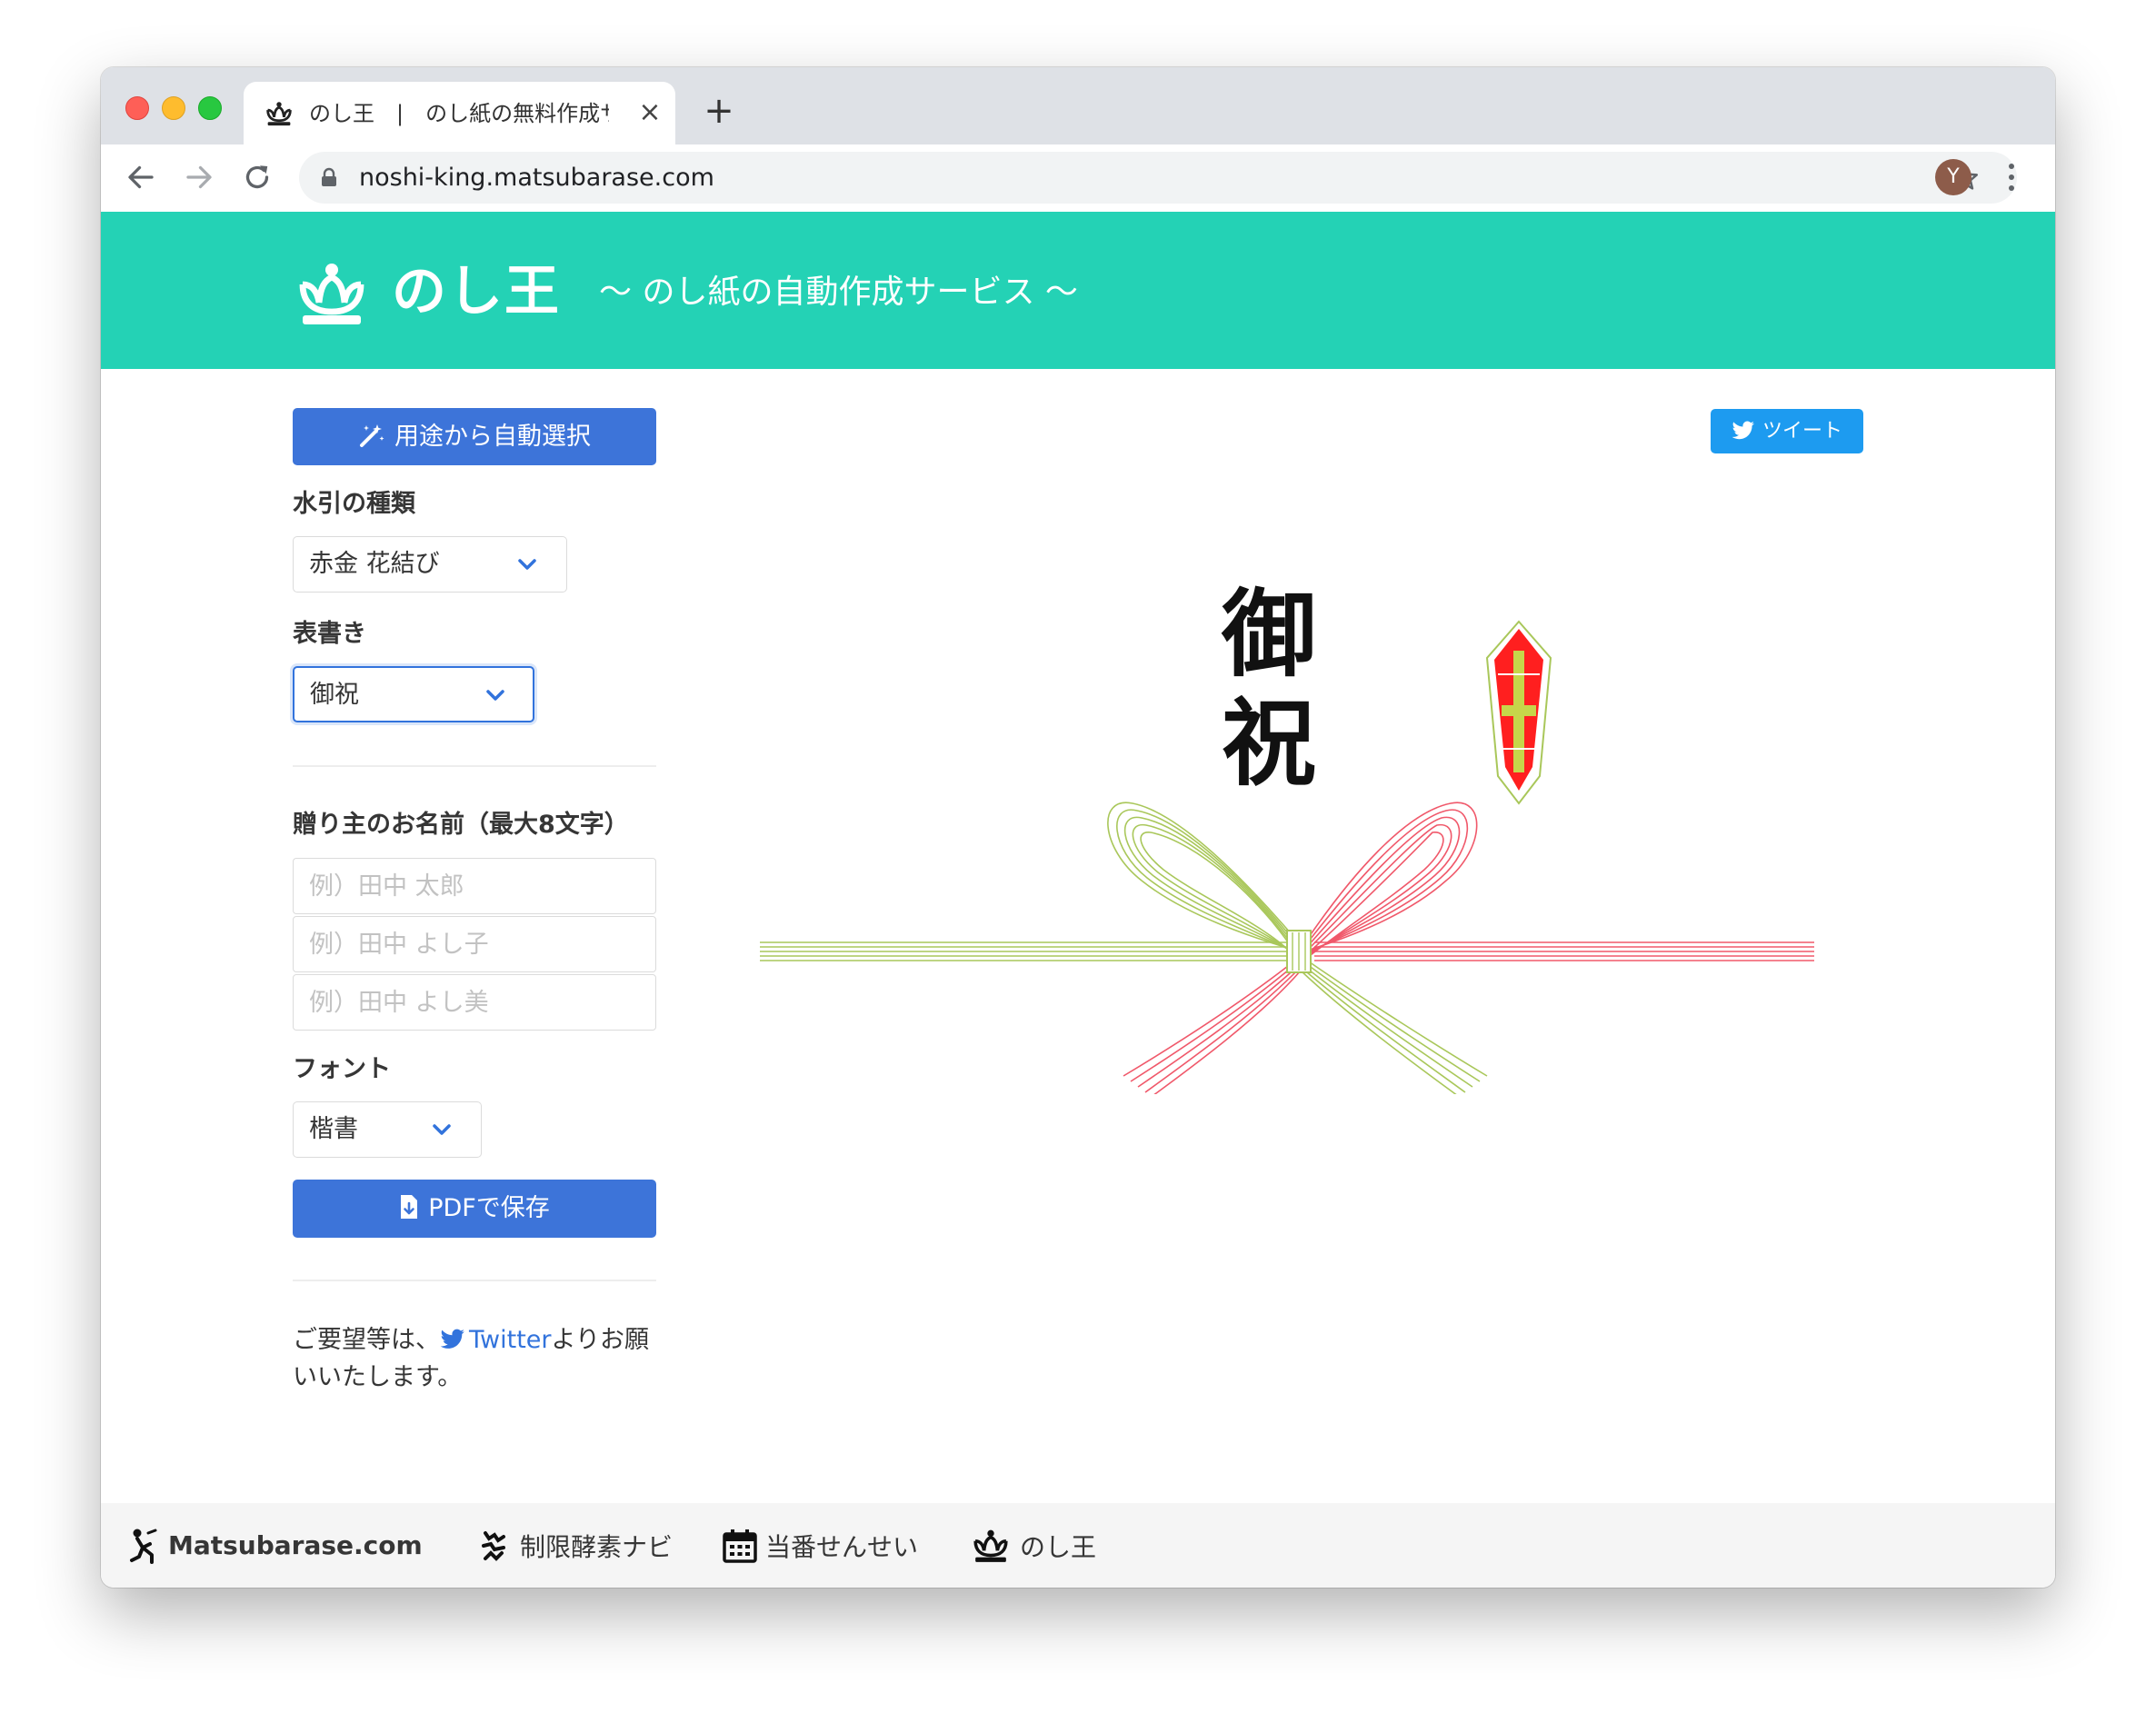 The width and height of the screenshot is (2156, 1723). I want to click on contact-text: ご要望等は、 Twitterよりお願いいたします。, so click(479, 1358).